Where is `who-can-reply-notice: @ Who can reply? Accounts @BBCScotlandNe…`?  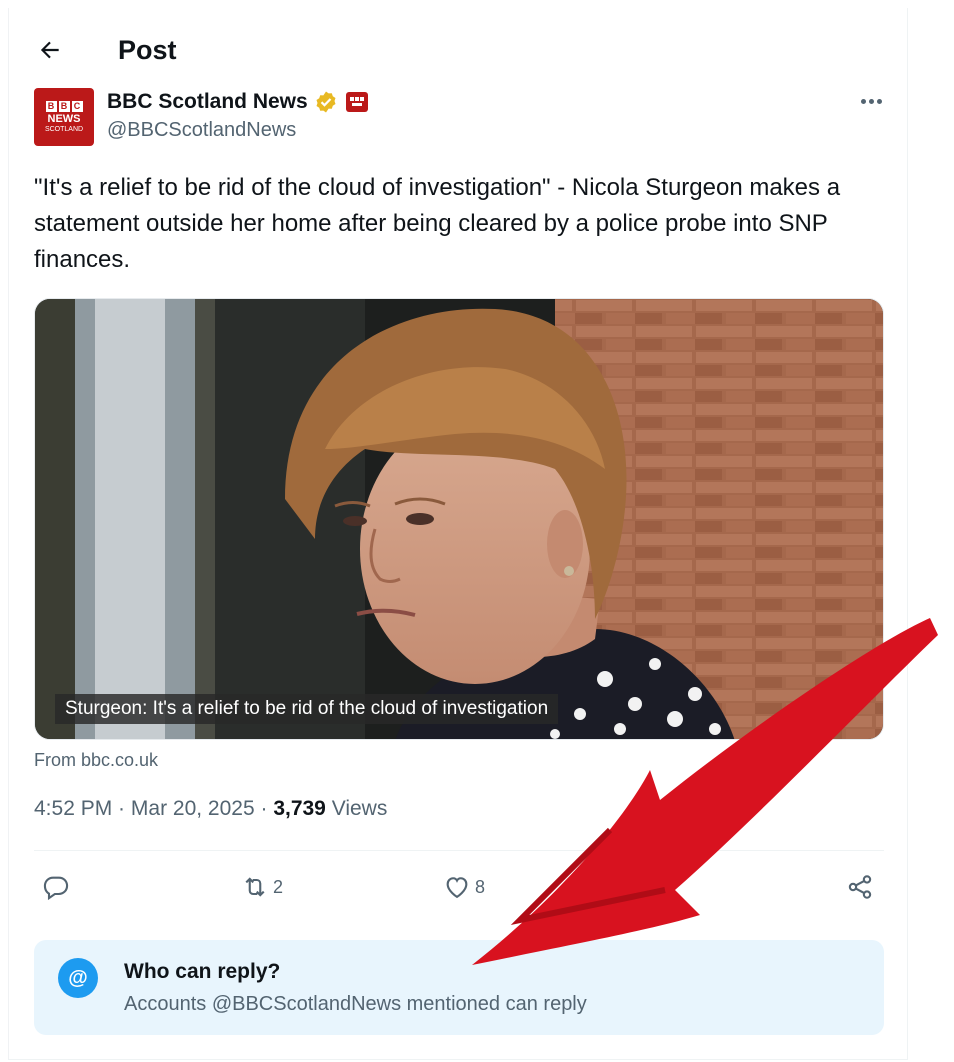
who-can-reply-notice: @ Who can reply? Accounts @BBCScotlandNe… is located at coordinates (459, 987).